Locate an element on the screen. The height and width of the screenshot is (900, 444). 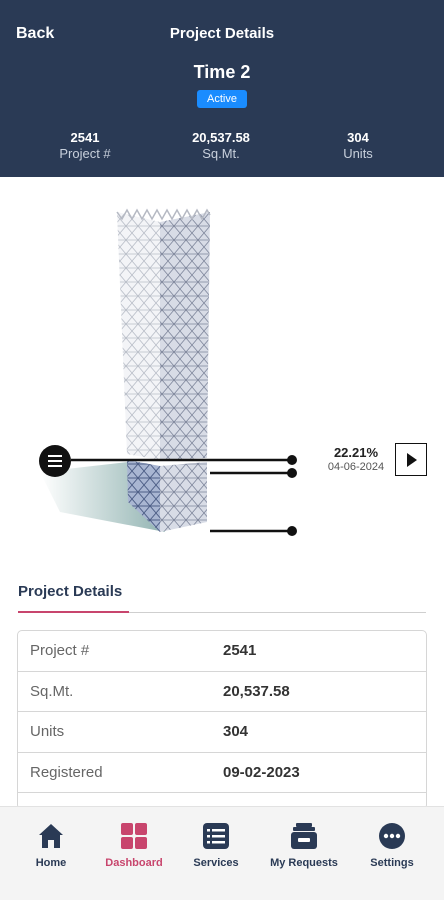
nav-label: Services is located at coordinates (216, 863).